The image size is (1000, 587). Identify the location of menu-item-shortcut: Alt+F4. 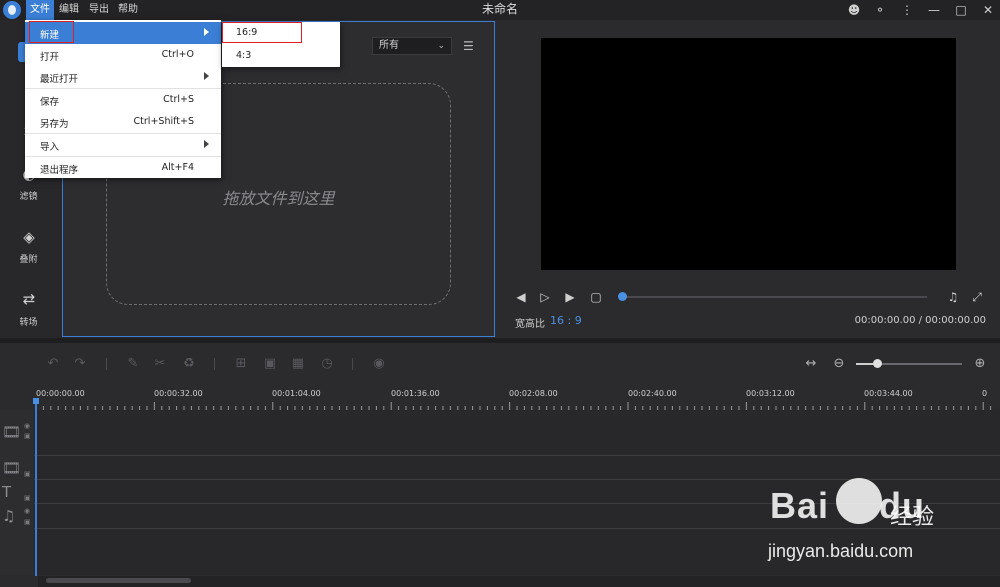
(177, 167).